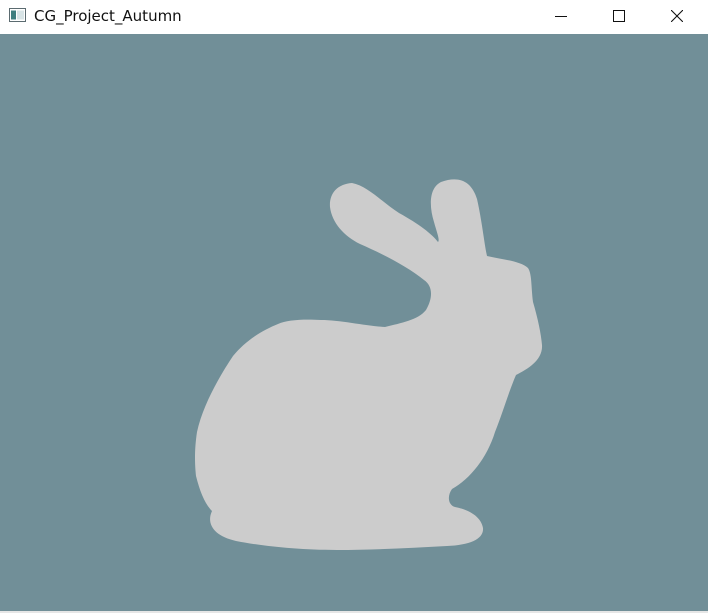  I want to click on minimize-icon, so click(561, 16).